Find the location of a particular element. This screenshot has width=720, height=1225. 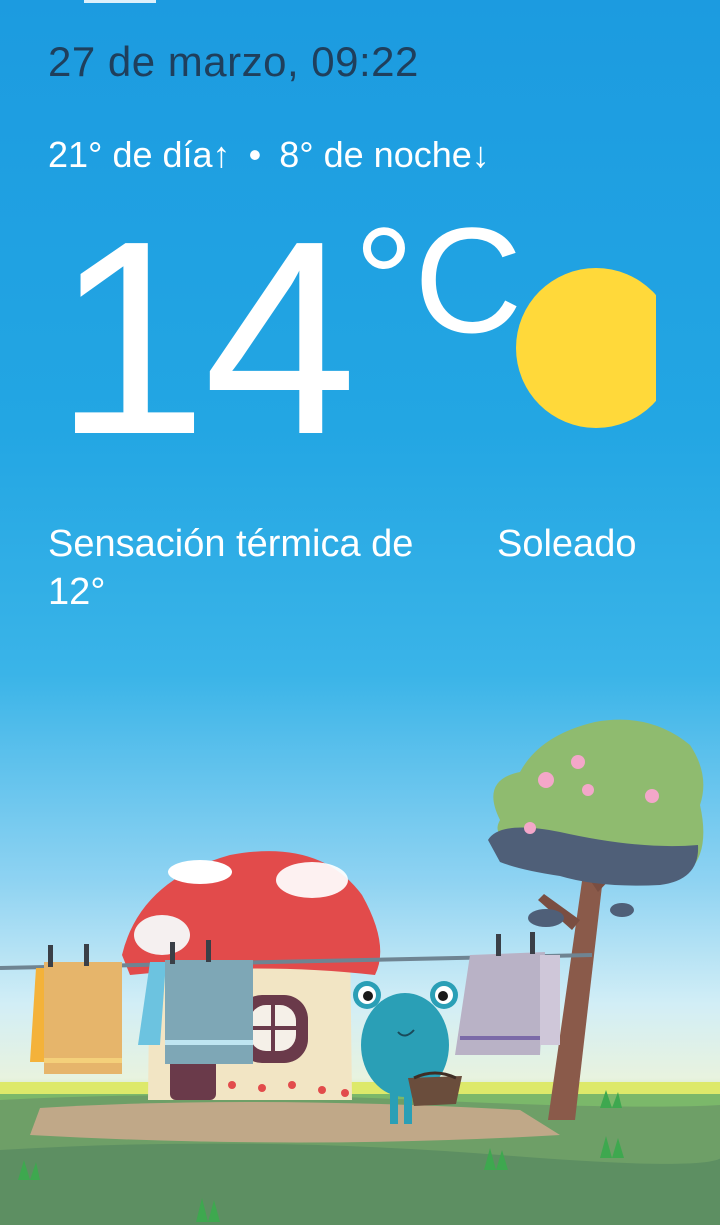

date-time: 27 de marzo, 09:22 is located at coordinates (233, 61).